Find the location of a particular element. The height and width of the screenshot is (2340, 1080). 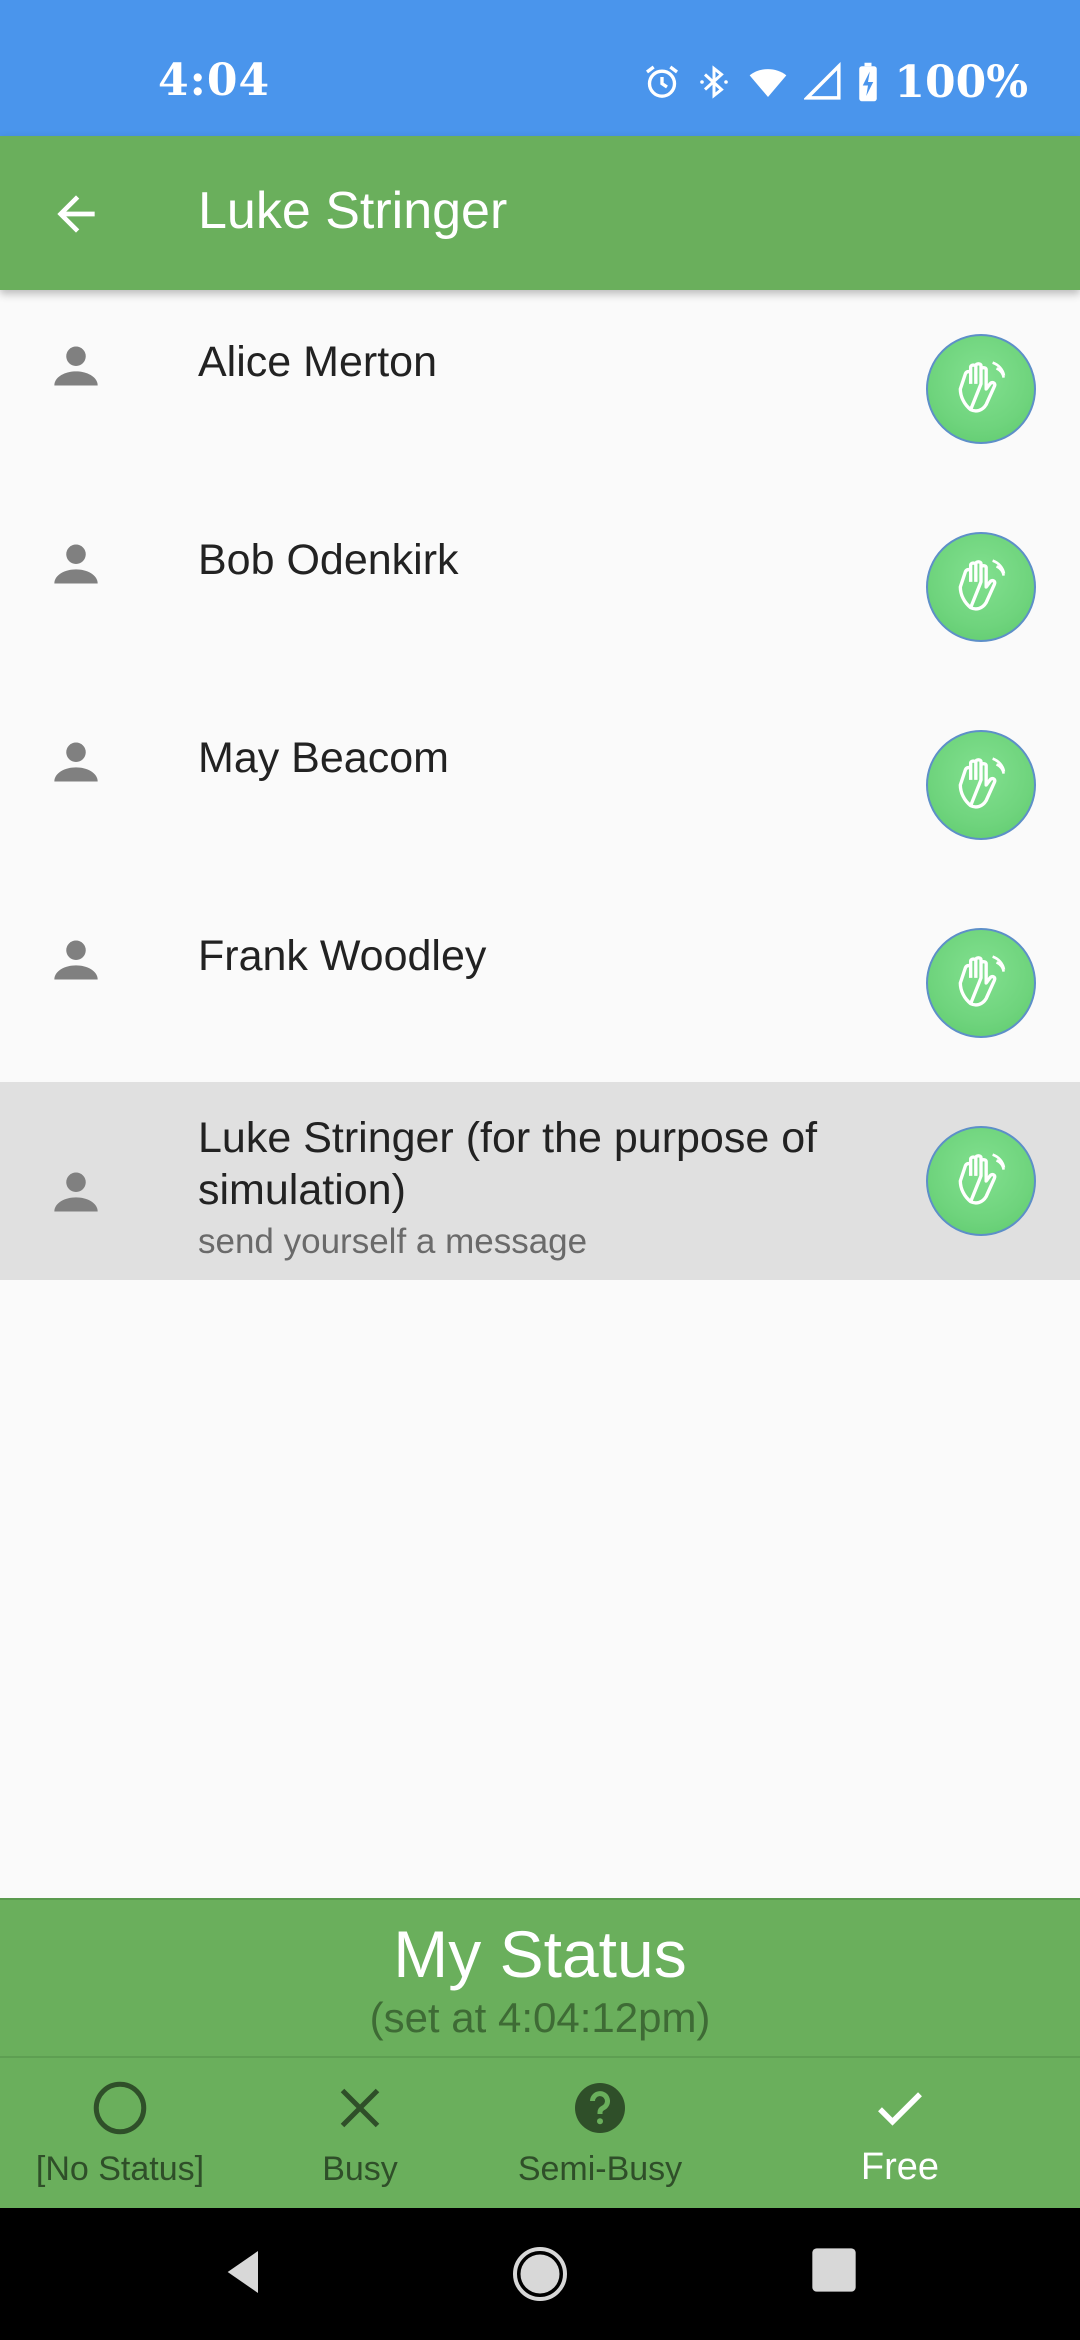

circle-outline-icon is located at coordinates (120, 2108).